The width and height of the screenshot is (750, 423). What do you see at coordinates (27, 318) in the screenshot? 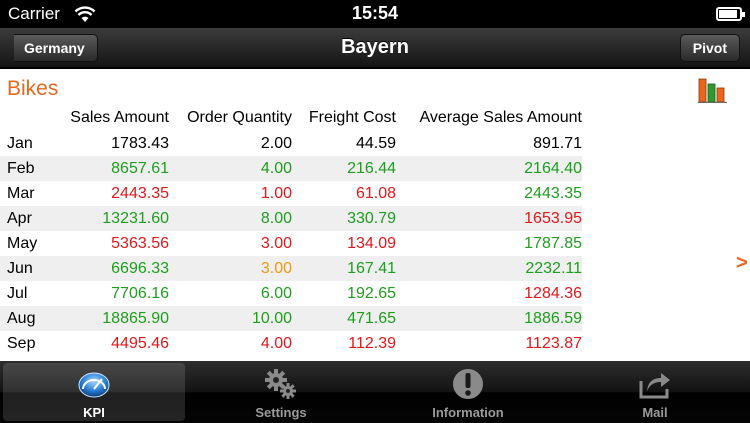
I see `month-cell: Aug` at bounding box center [27, 318].